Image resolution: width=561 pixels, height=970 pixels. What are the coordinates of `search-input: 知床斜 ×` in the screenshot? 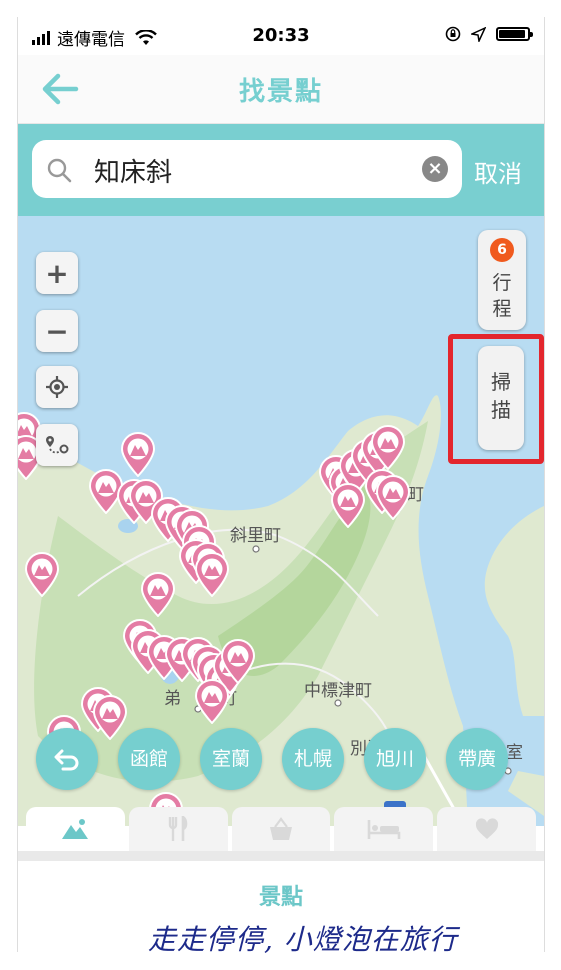 It's located at (247, 169).